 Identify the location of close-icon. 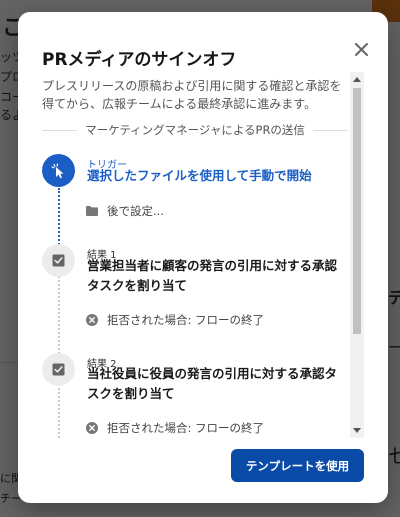
(361, 49).